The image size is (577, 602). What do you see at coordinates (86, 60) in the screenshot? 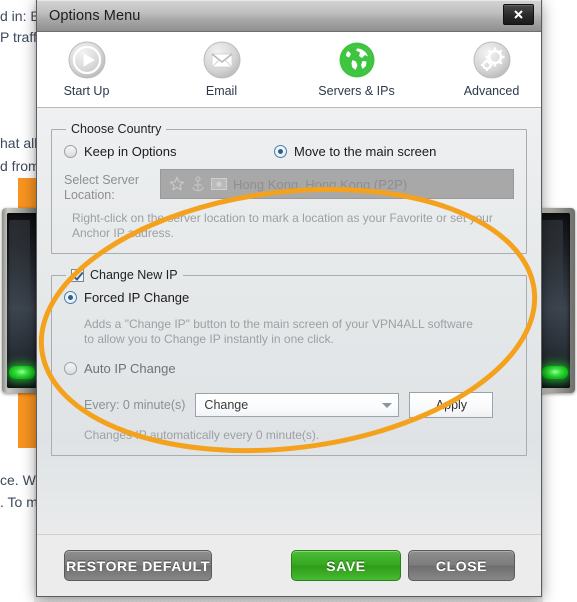
I see `play-icon` at bounding box center [86, 60].